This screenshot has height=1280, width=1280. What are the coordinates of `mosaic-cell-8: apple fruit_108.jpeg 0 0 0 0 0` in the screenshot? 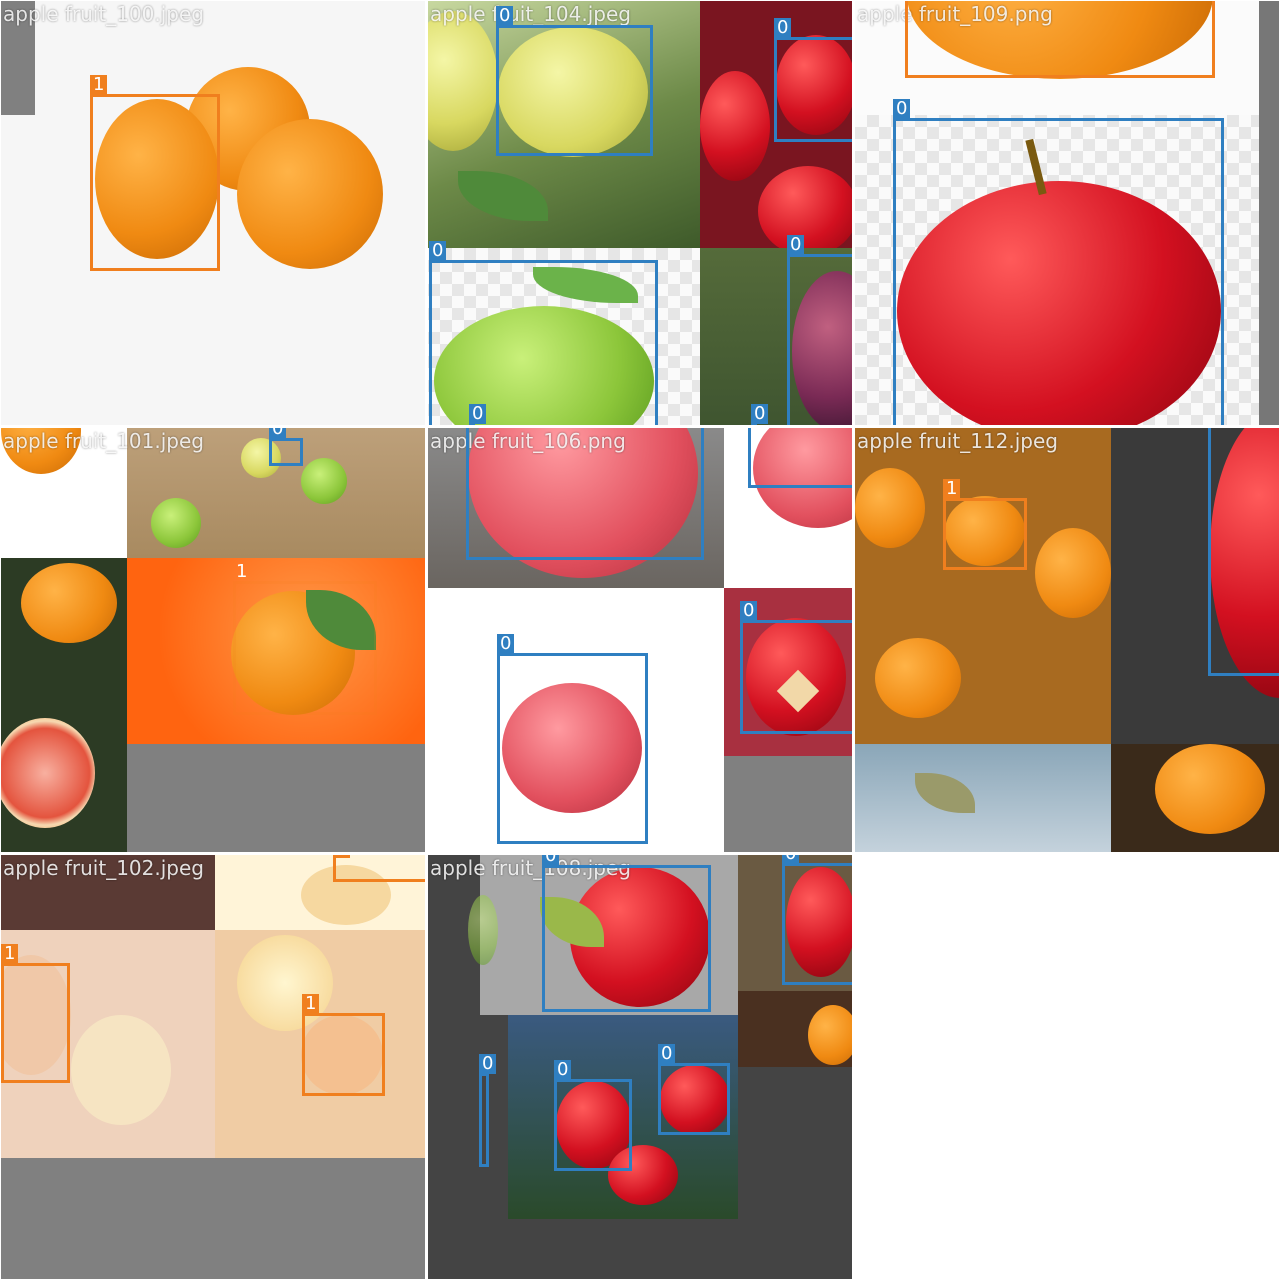 It's located at (640, 1067).